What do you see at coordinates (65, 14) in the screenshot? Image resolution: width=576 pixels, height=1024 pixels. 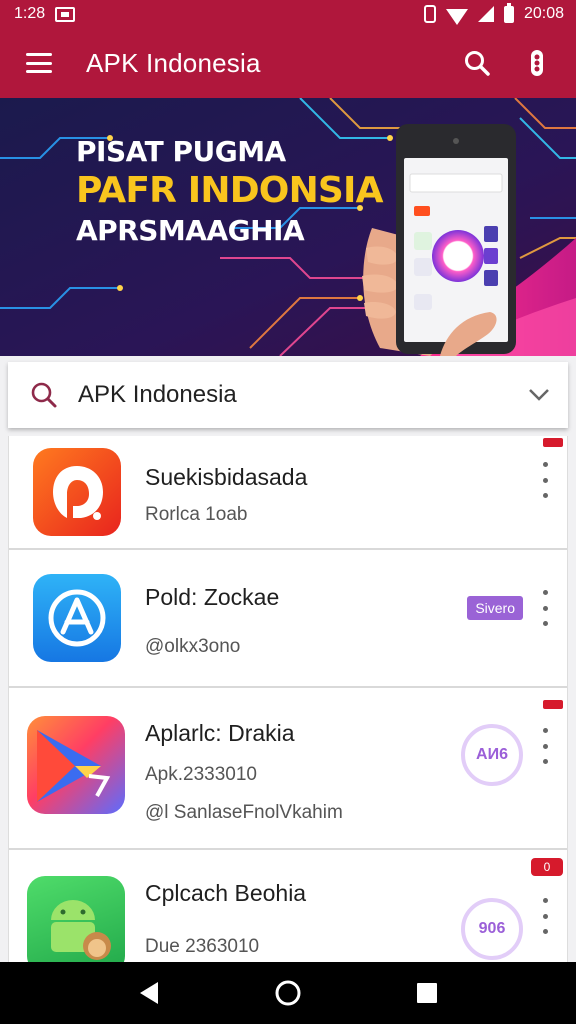 I see `gallery-notification-icon` at bounding box center [65, 14].